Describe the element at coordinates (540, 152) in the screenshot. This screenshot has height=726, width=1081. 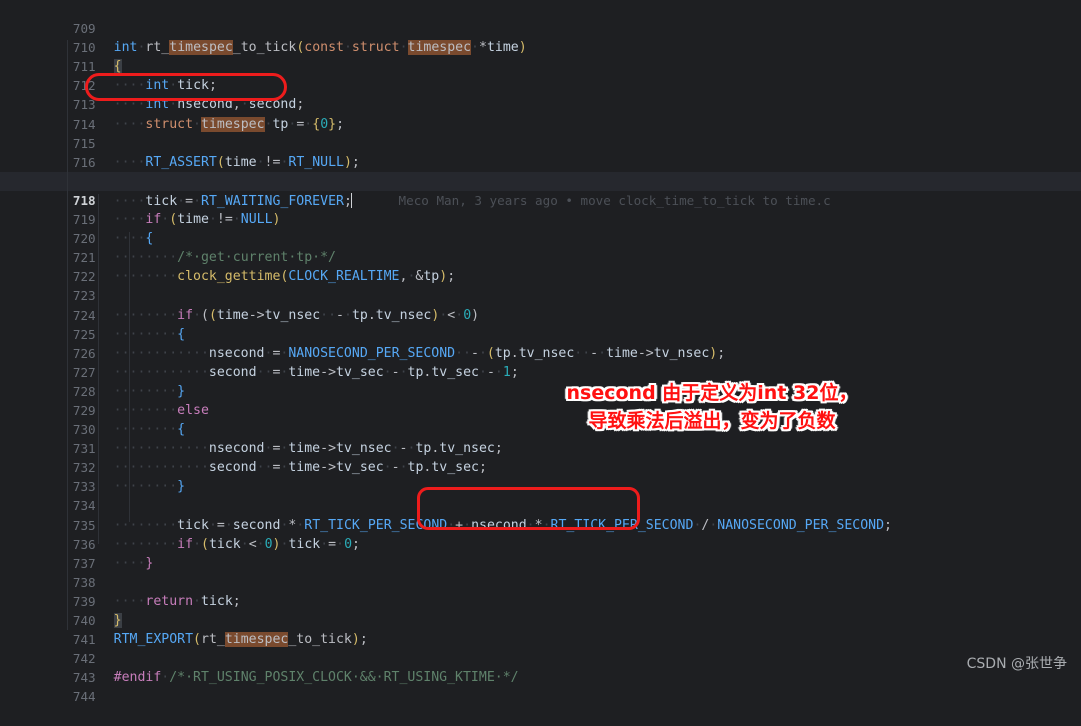
I see `code-line: 716 ····RT_ASSERT(time·!=·RT_NULL);` at that location.